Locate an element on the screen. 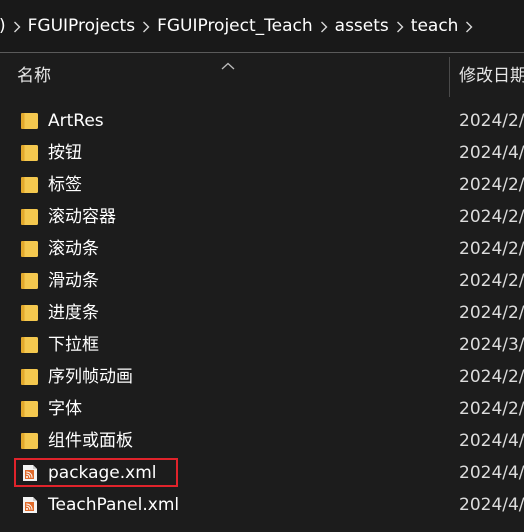  file-name: 滚动条 is located at coordinates (73, 249).